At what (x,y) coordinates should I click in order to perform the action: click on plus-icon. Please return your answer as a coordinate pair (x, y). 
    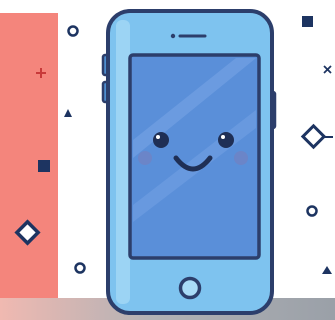
    Looking at the image, I should click on (41, 73).